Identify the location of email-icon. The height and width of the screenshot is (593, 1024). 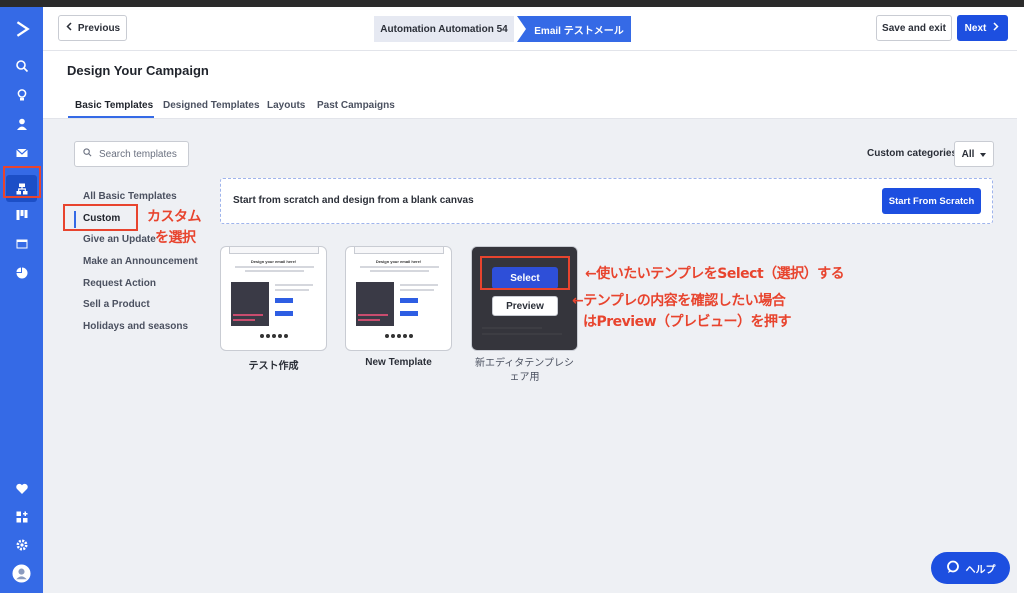
(21, 153).